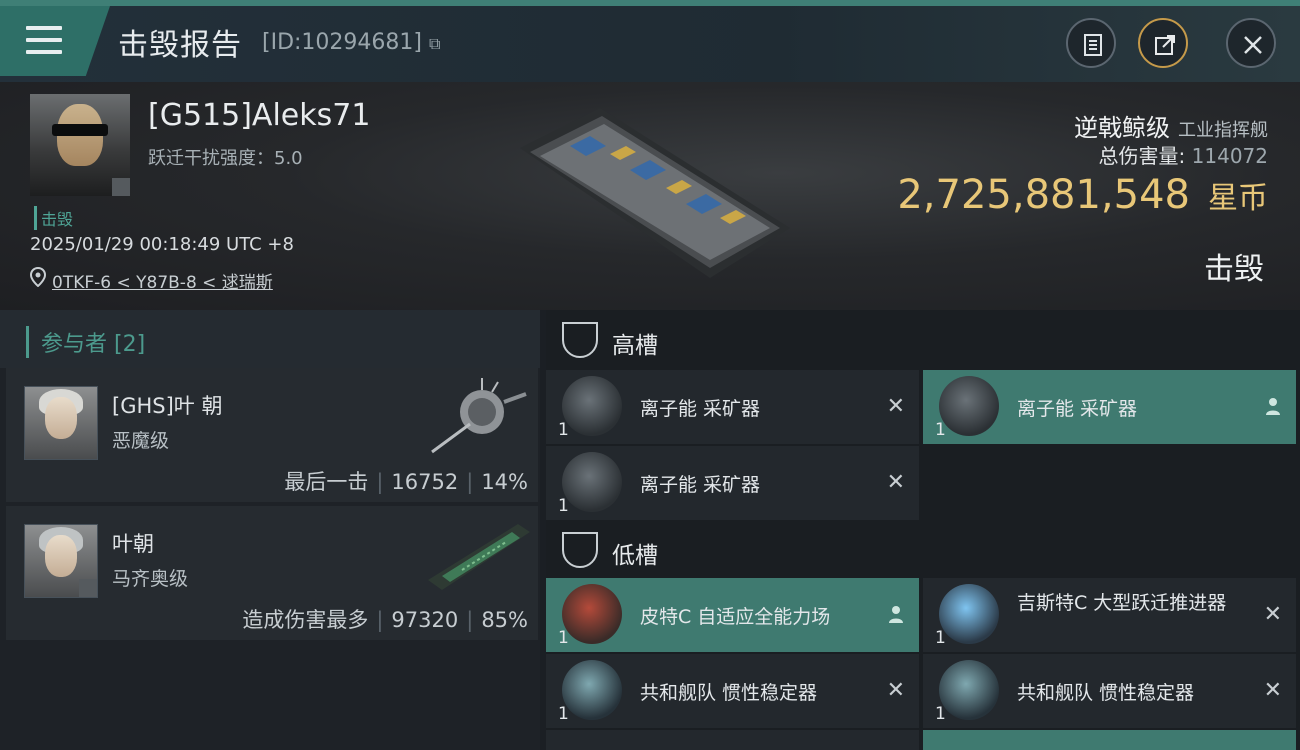 The image size is (1300, 750). I want to click on clipboard-button, so click(1091, 43).